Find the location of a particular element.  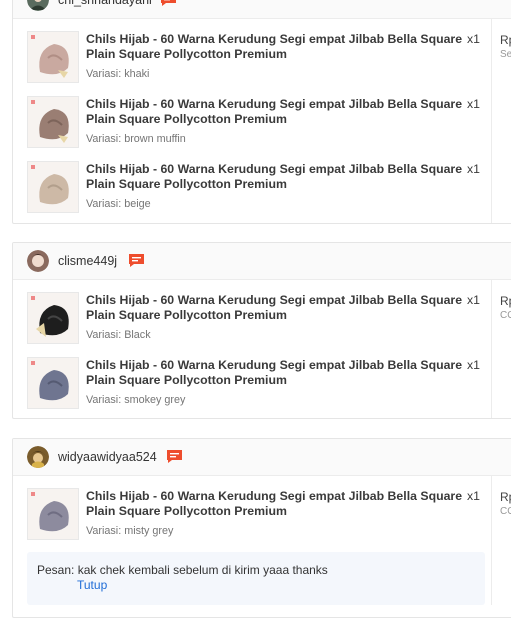

order-header: chi_shriandayani is located at coordinates (262, 9).